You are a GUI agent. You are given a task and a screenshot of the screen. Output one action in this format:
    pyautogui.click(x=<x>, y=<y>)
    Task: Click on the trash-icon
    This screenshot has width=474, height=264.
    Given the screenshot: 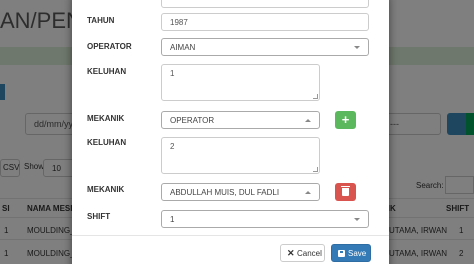 What is the action you would take?
    pyautogui.click(x=345, y=191)
    